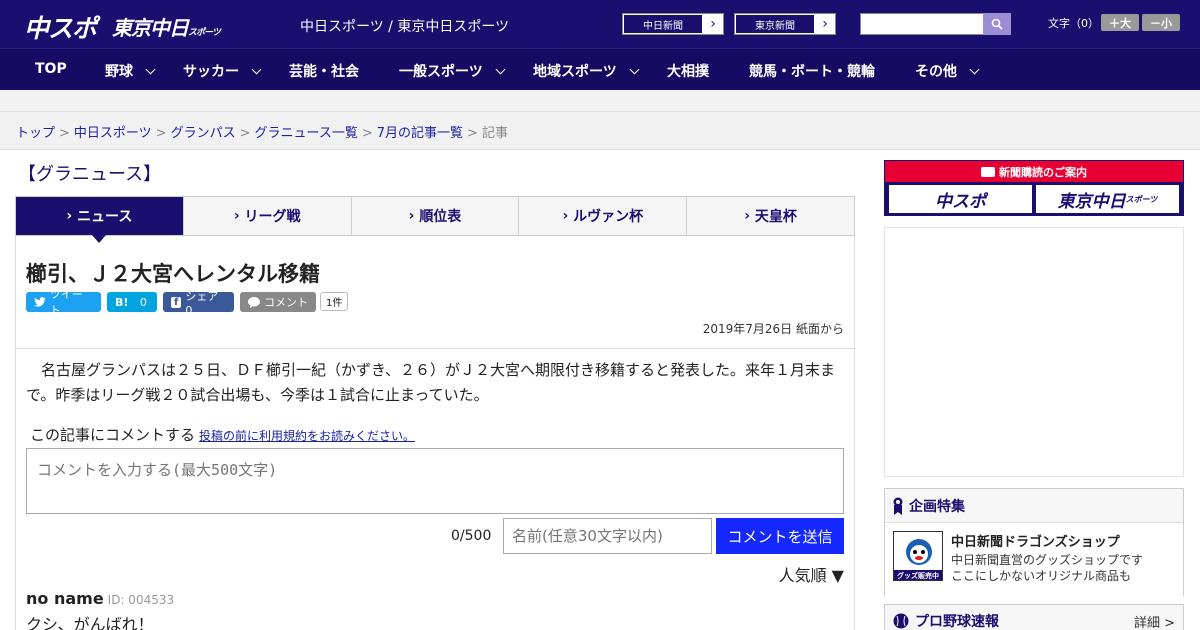  Describe the element at coordinates (600, 131) in the screenshot. I see `breadcrumb: トップ > 中日スポーツ > グランパス > グラニュース一覧 >7月の記事一覧 > 記事` at that location.